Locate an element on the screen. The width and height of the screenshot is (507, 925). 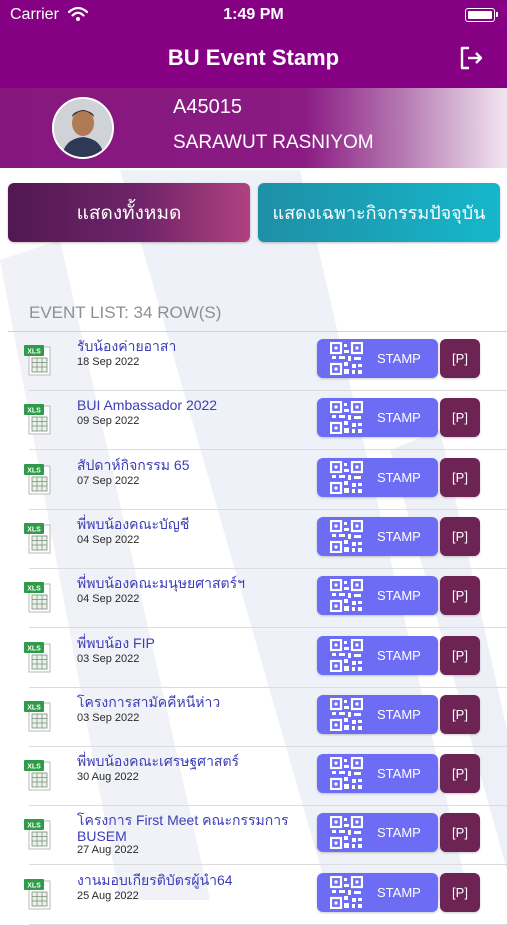
event-title: พี่พบน้องคณะเศรษฐศาสตร์ is located at coordinates (158, 761).